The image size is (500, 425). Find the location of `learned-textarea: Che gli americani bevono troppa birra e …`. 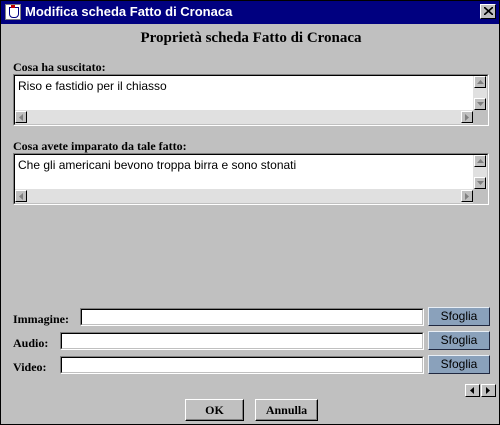

learned-textarea: Che gli americani bevono troppa birra e … is located at coordinates (251, 179).